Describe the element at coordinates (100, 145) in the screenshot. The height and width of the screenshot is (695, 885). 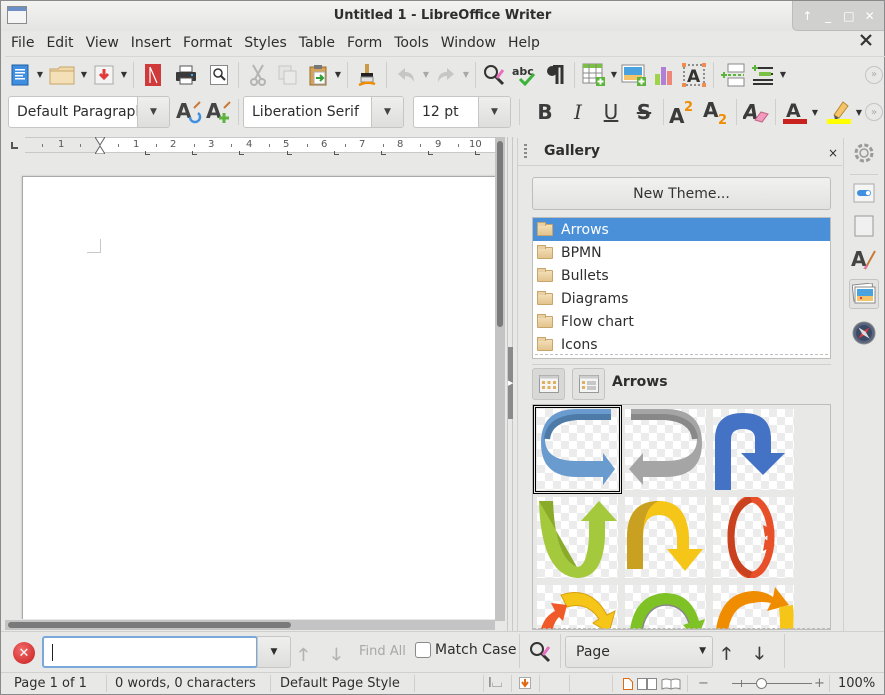
I see `indent-marker-icon` at that location.